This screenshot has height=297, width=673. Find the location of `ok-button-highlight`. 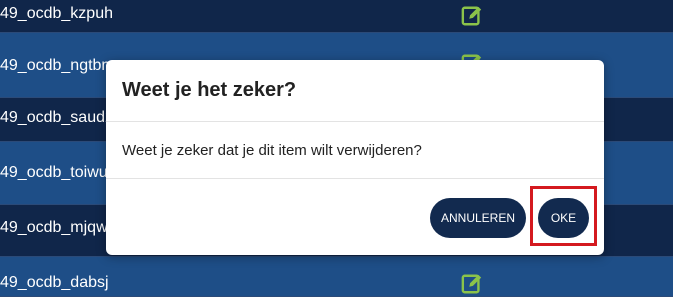

ok-button-highlight is located at coordinates (563, 216).